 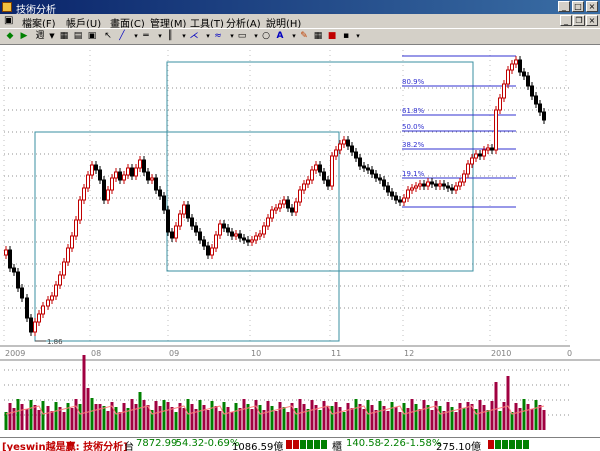 I want to click on index2-change: -2.26, so click(x=393, y=443).